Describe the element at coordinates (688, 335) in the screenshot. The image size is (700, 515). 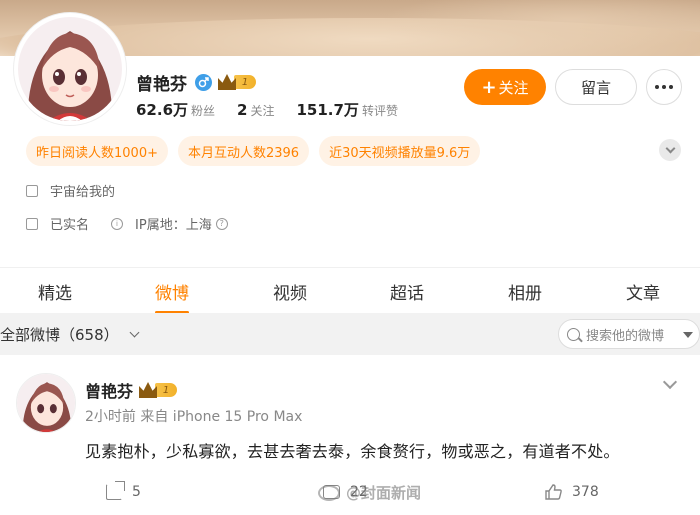
I see `dropdown-arrow-icon` at that location.